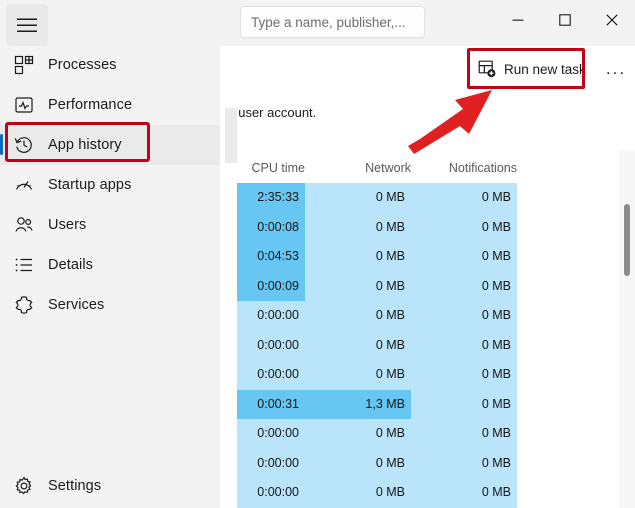 This screenshot has height=508, width=635. I want to click on column-header-notifications: Notifications, so click(464, 168).